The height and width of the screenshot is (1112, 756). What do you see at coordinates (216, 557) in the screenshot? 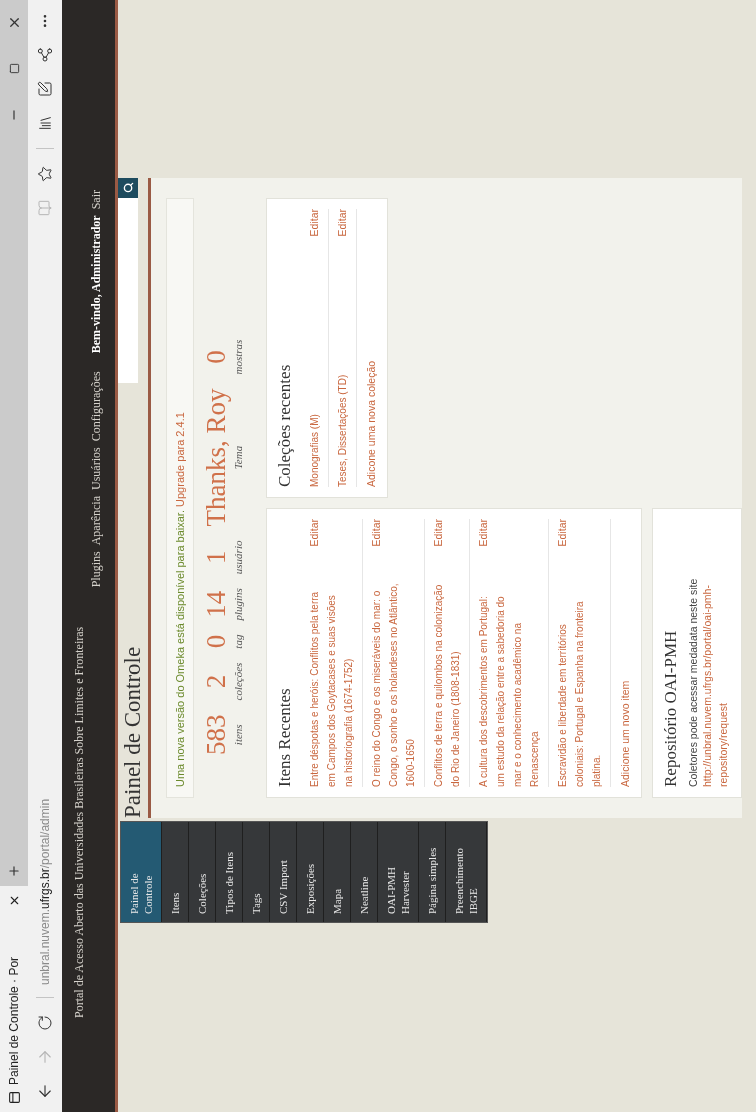
I see `stat-value: 1` at bounding box center [216, 557].